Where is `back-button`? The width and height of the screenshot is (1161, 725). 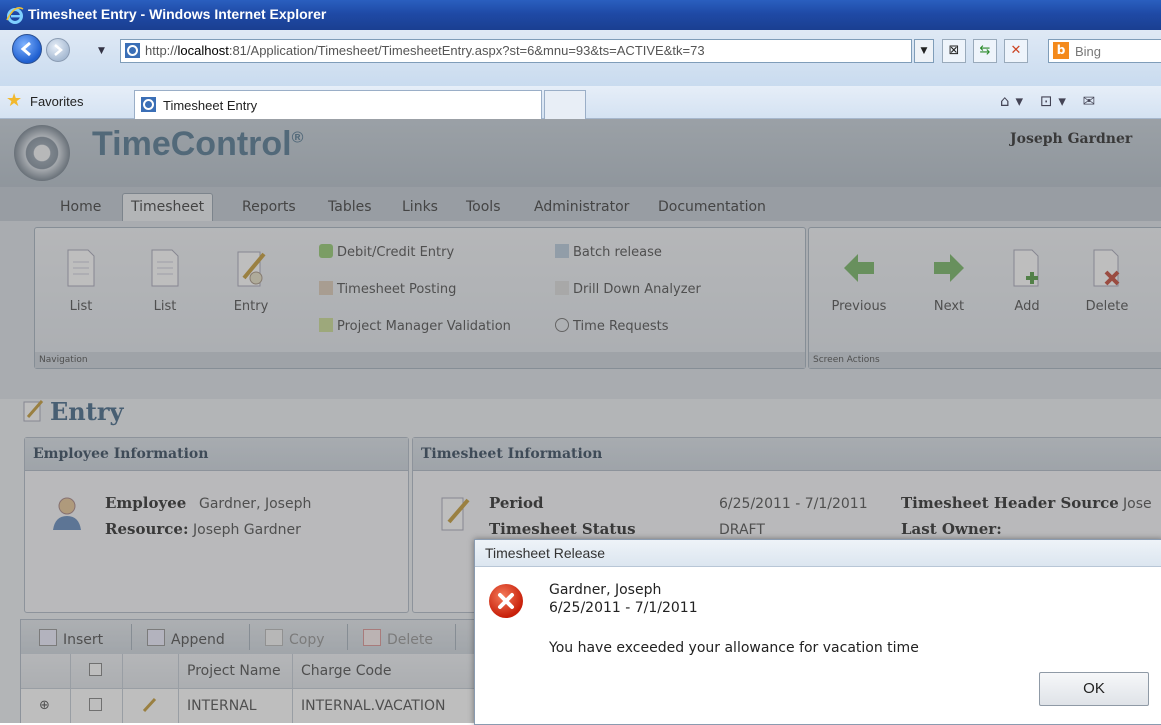 back-button is located at coordinates (27, 49).